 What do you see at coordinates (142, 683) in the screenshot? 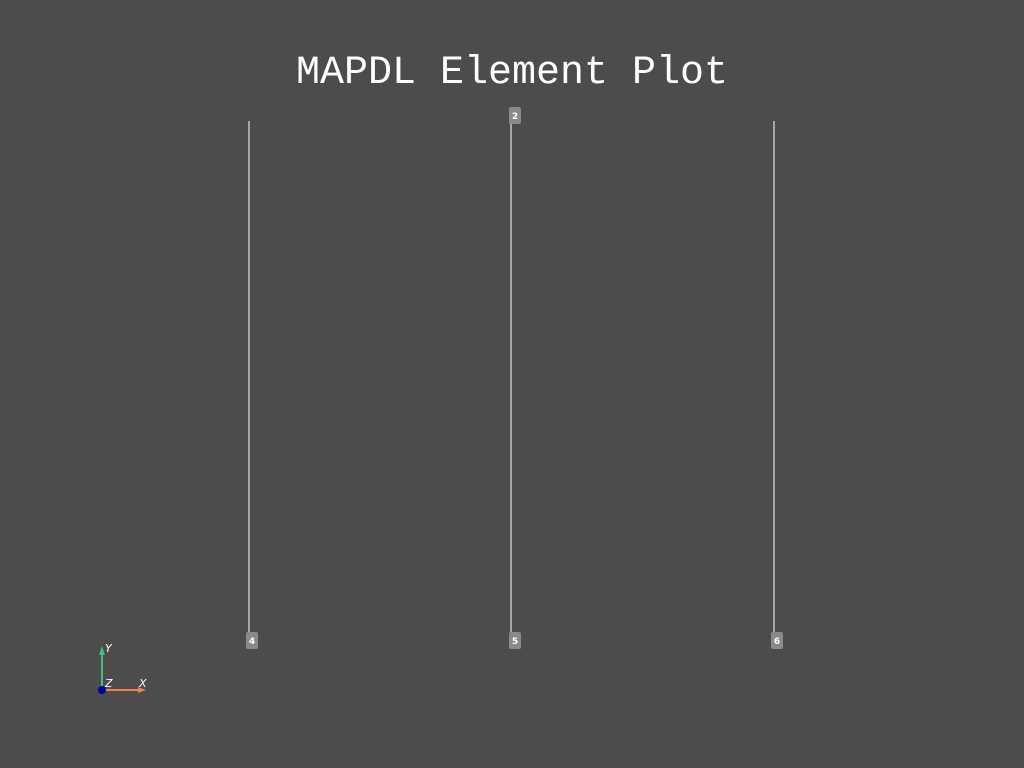
I see `x-axis-label: X` at bounding box center [142, 683].